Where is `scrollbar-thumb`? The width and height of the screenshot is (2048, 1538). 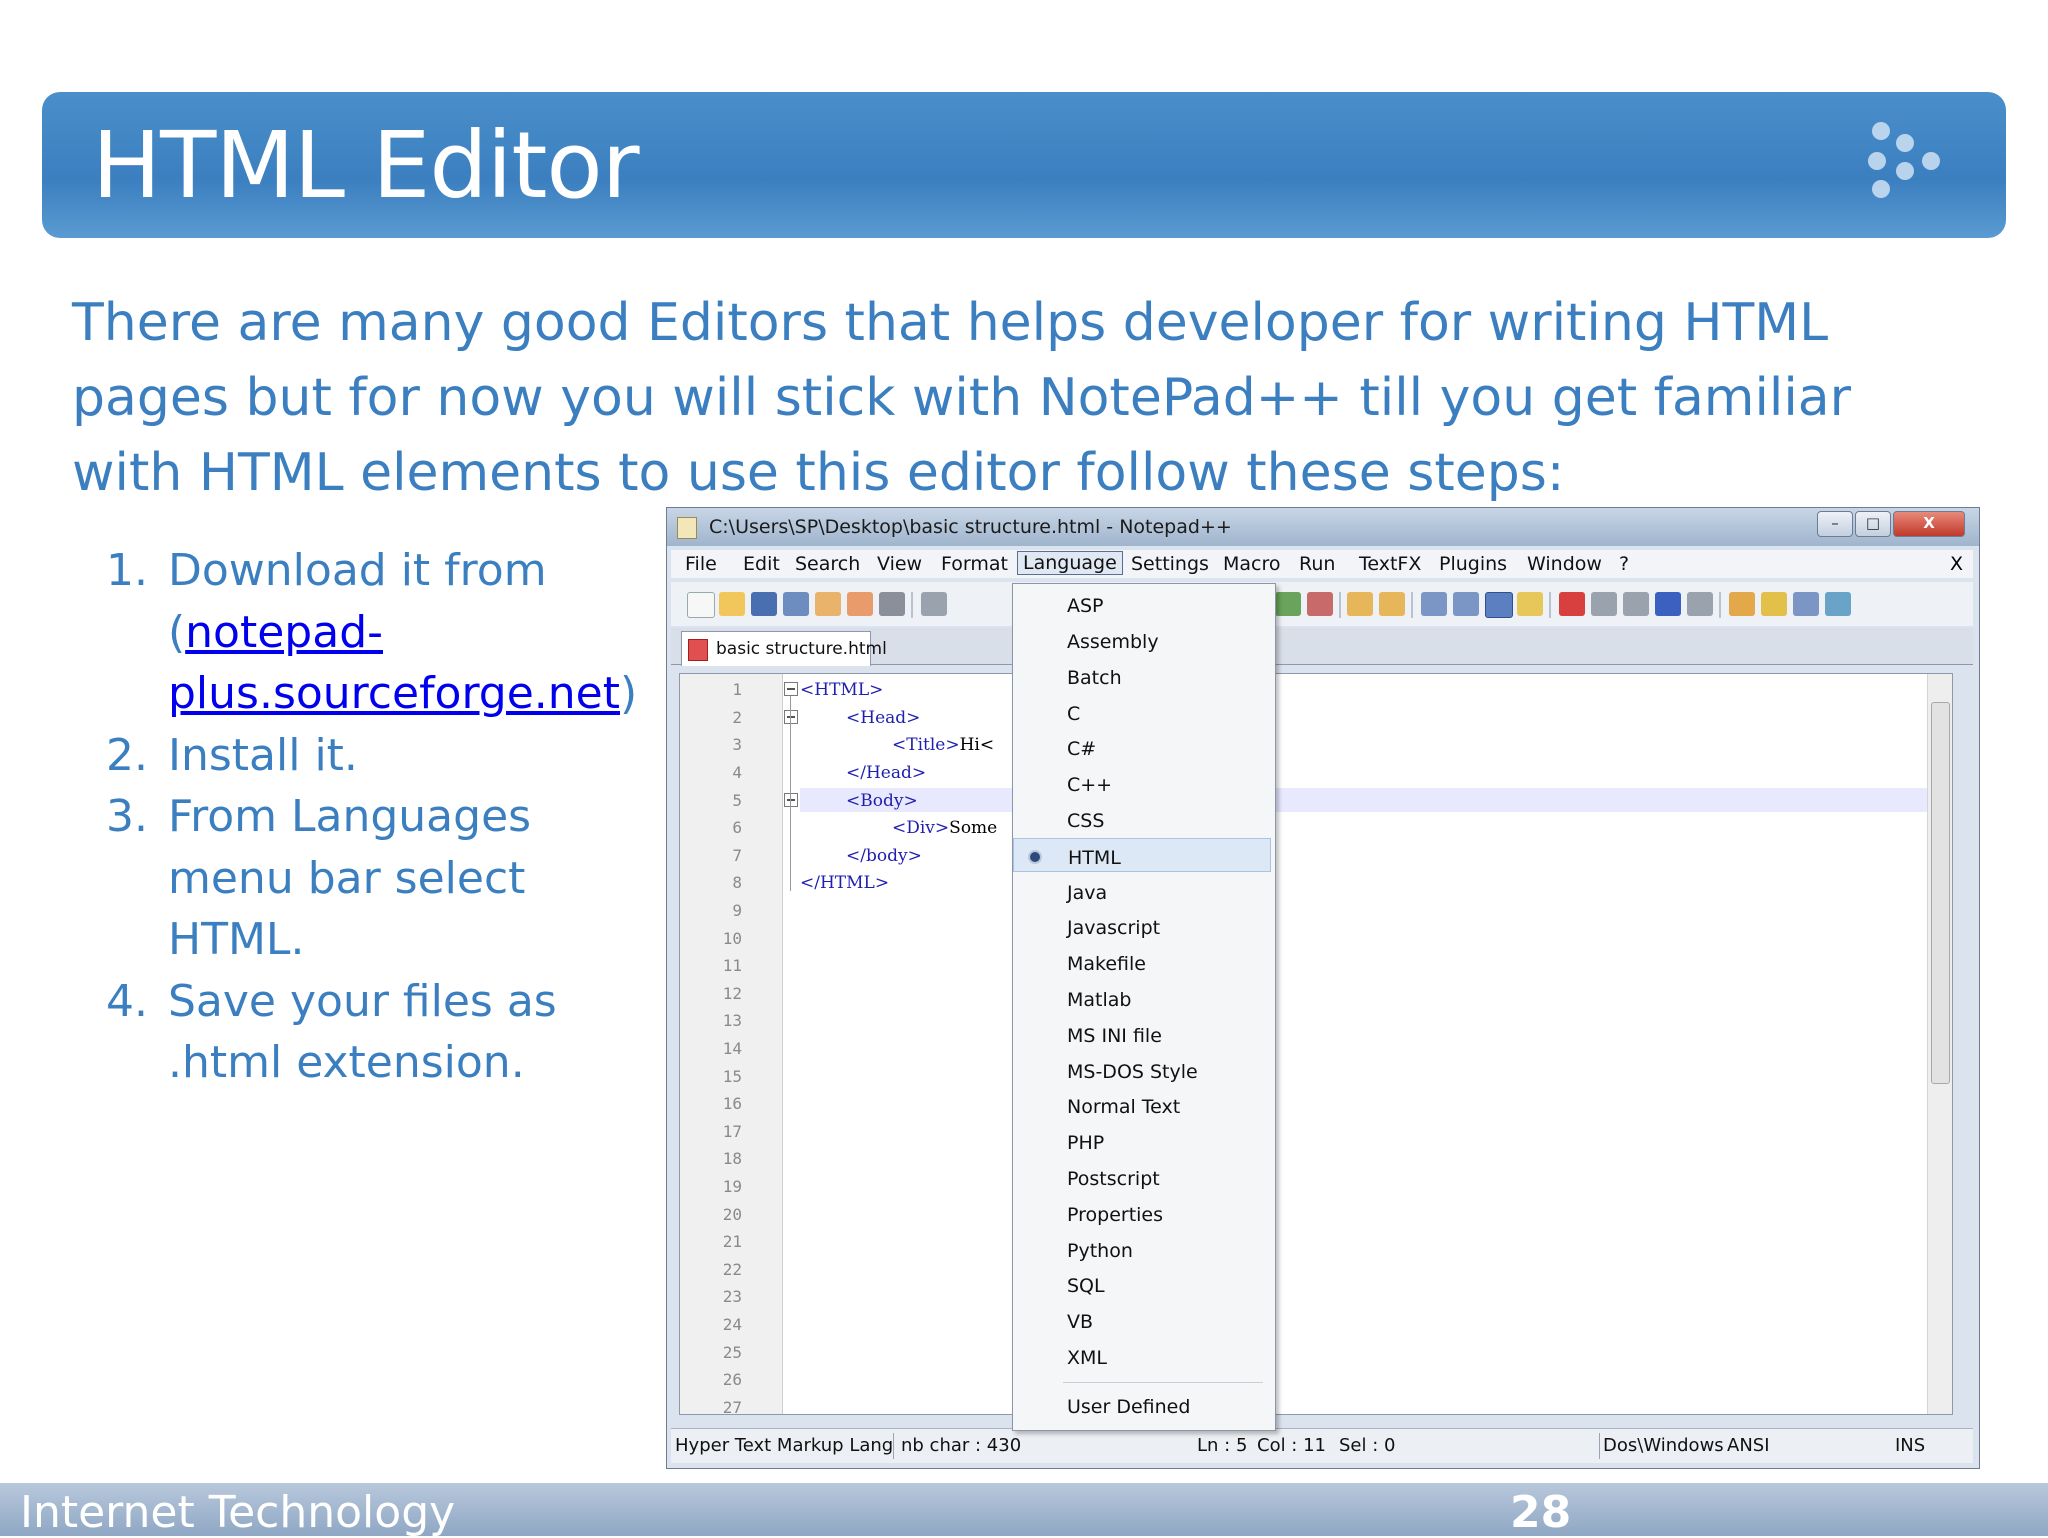
scrollbar-thumb is located at coordinates (1940, 893).